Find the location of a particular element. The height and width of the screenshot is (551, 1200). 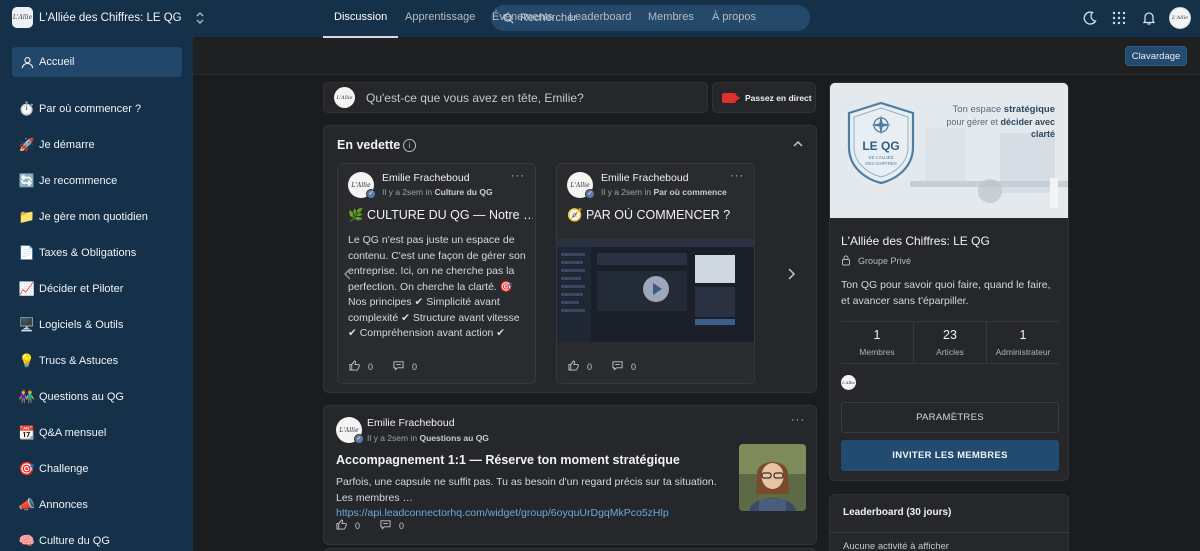

sidebar-item-accueil: Accueil is located at coordinates (97, 62).